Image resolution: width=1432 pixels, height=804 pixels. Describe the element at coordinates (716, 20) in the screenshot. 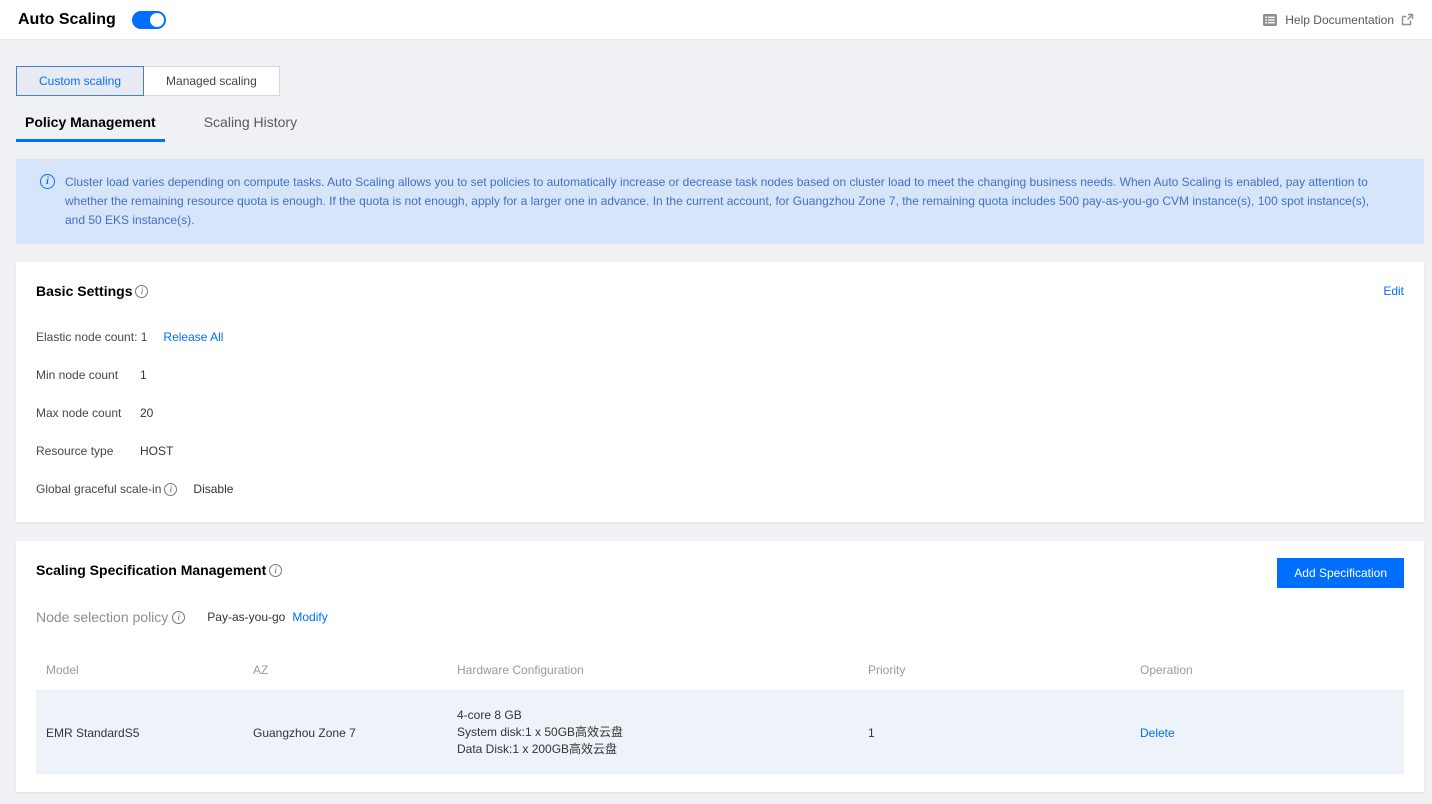

I see `top-header: Auto Scaling Help Documentation` at that location.